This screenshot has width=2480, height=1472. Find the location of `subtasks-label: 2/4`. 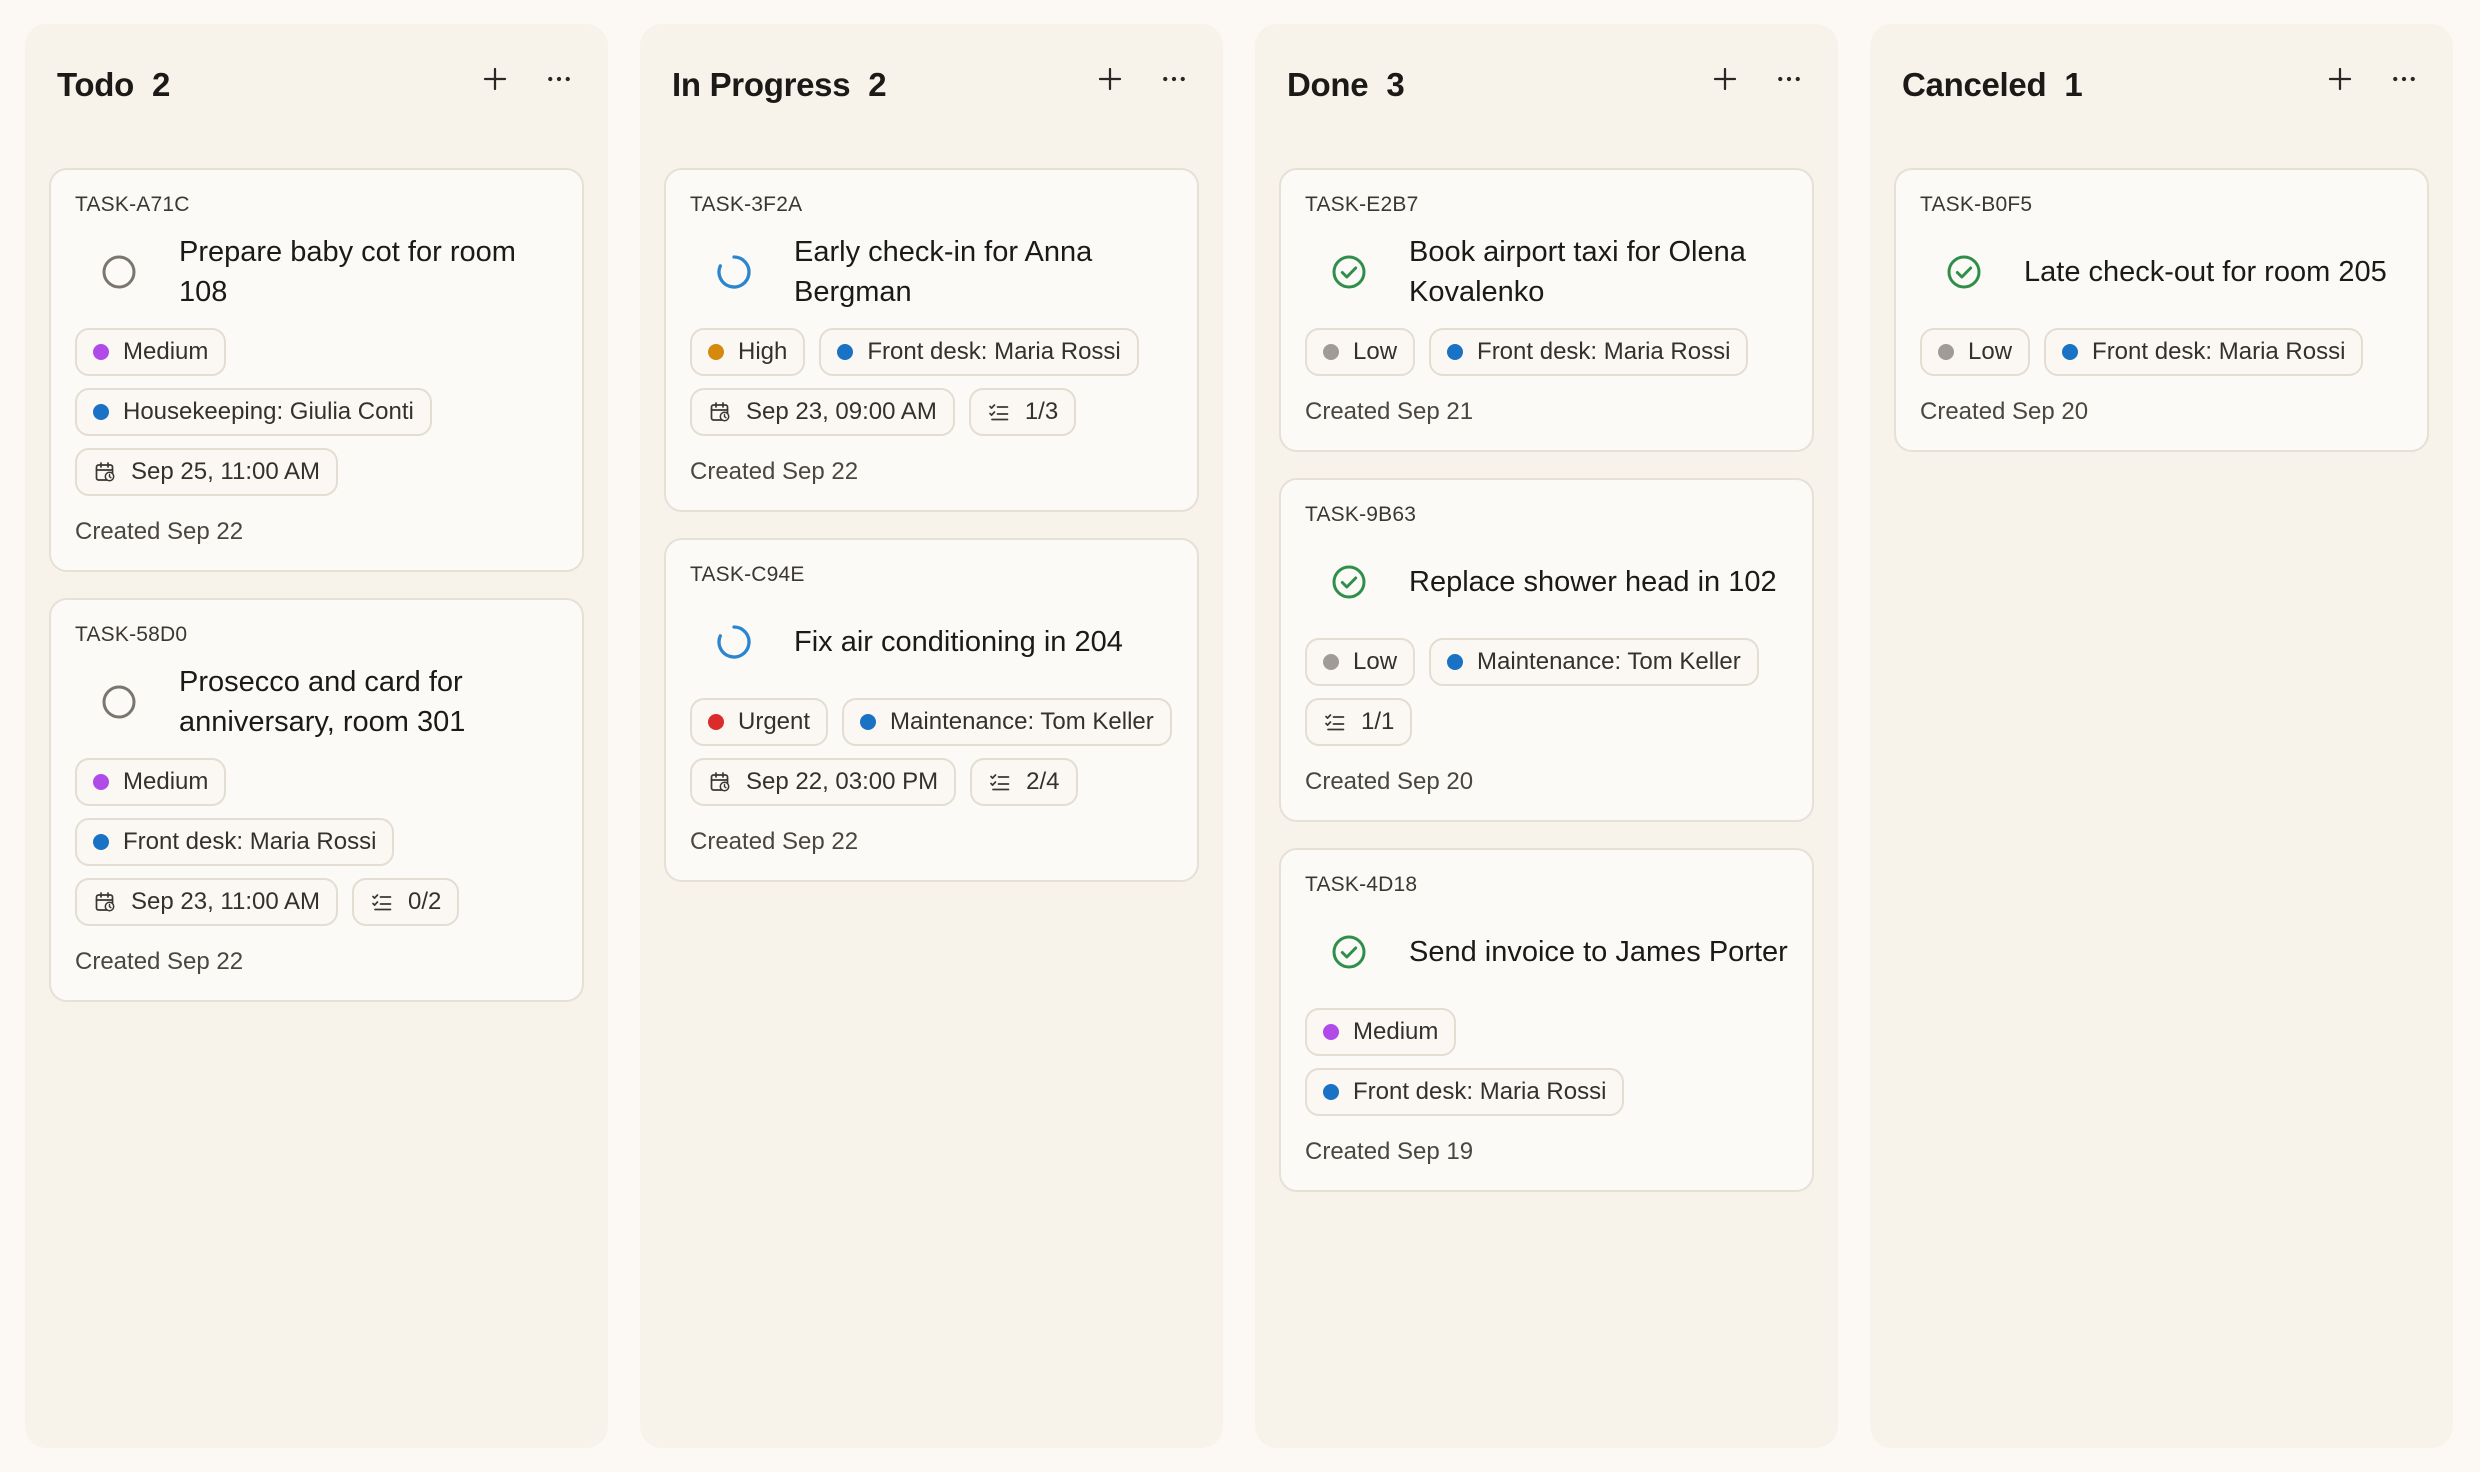

subtasks-label: 2/4 is located at coordinates (1043, 781).